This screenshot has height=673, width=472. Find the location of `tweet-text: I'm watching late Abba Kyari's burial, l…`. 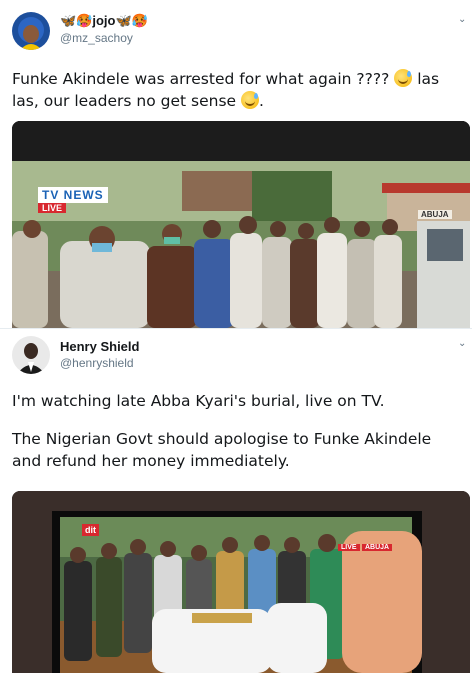

tweet-text: I'm watching late Abba Kyari's burial, l… is located at coordinates (238, 431).